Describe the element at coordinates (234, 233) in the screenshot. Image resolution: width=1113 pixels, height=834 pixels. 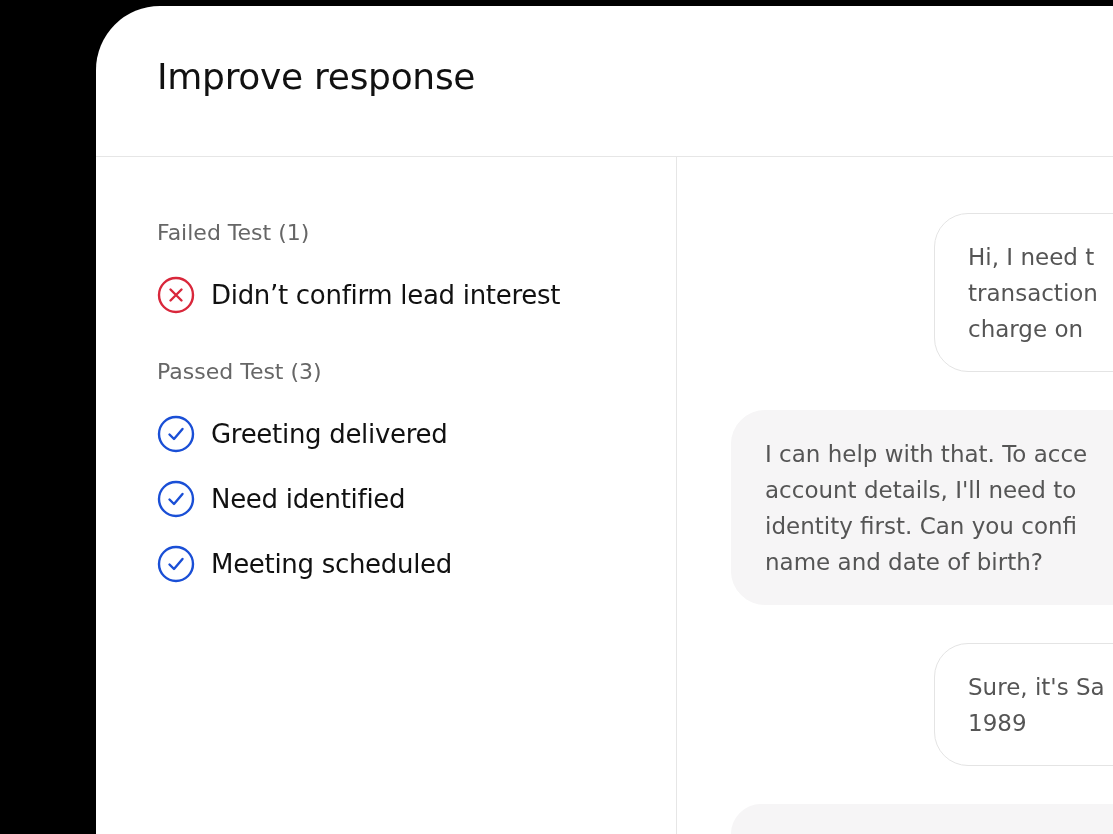
I see `section-heading: Failed Test (1)` at that location.